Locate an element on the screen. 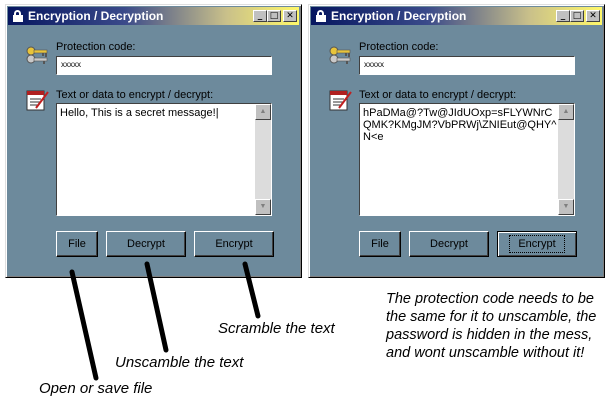  pointer-unscramble is located at coordinates (156, 307).